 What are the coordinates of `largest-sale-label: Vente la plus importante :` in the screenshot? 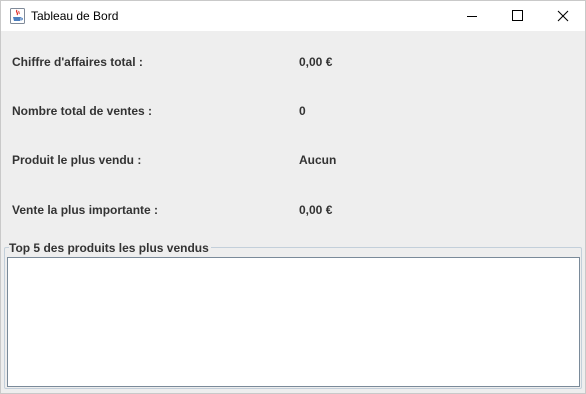 It's located at (85, 210).